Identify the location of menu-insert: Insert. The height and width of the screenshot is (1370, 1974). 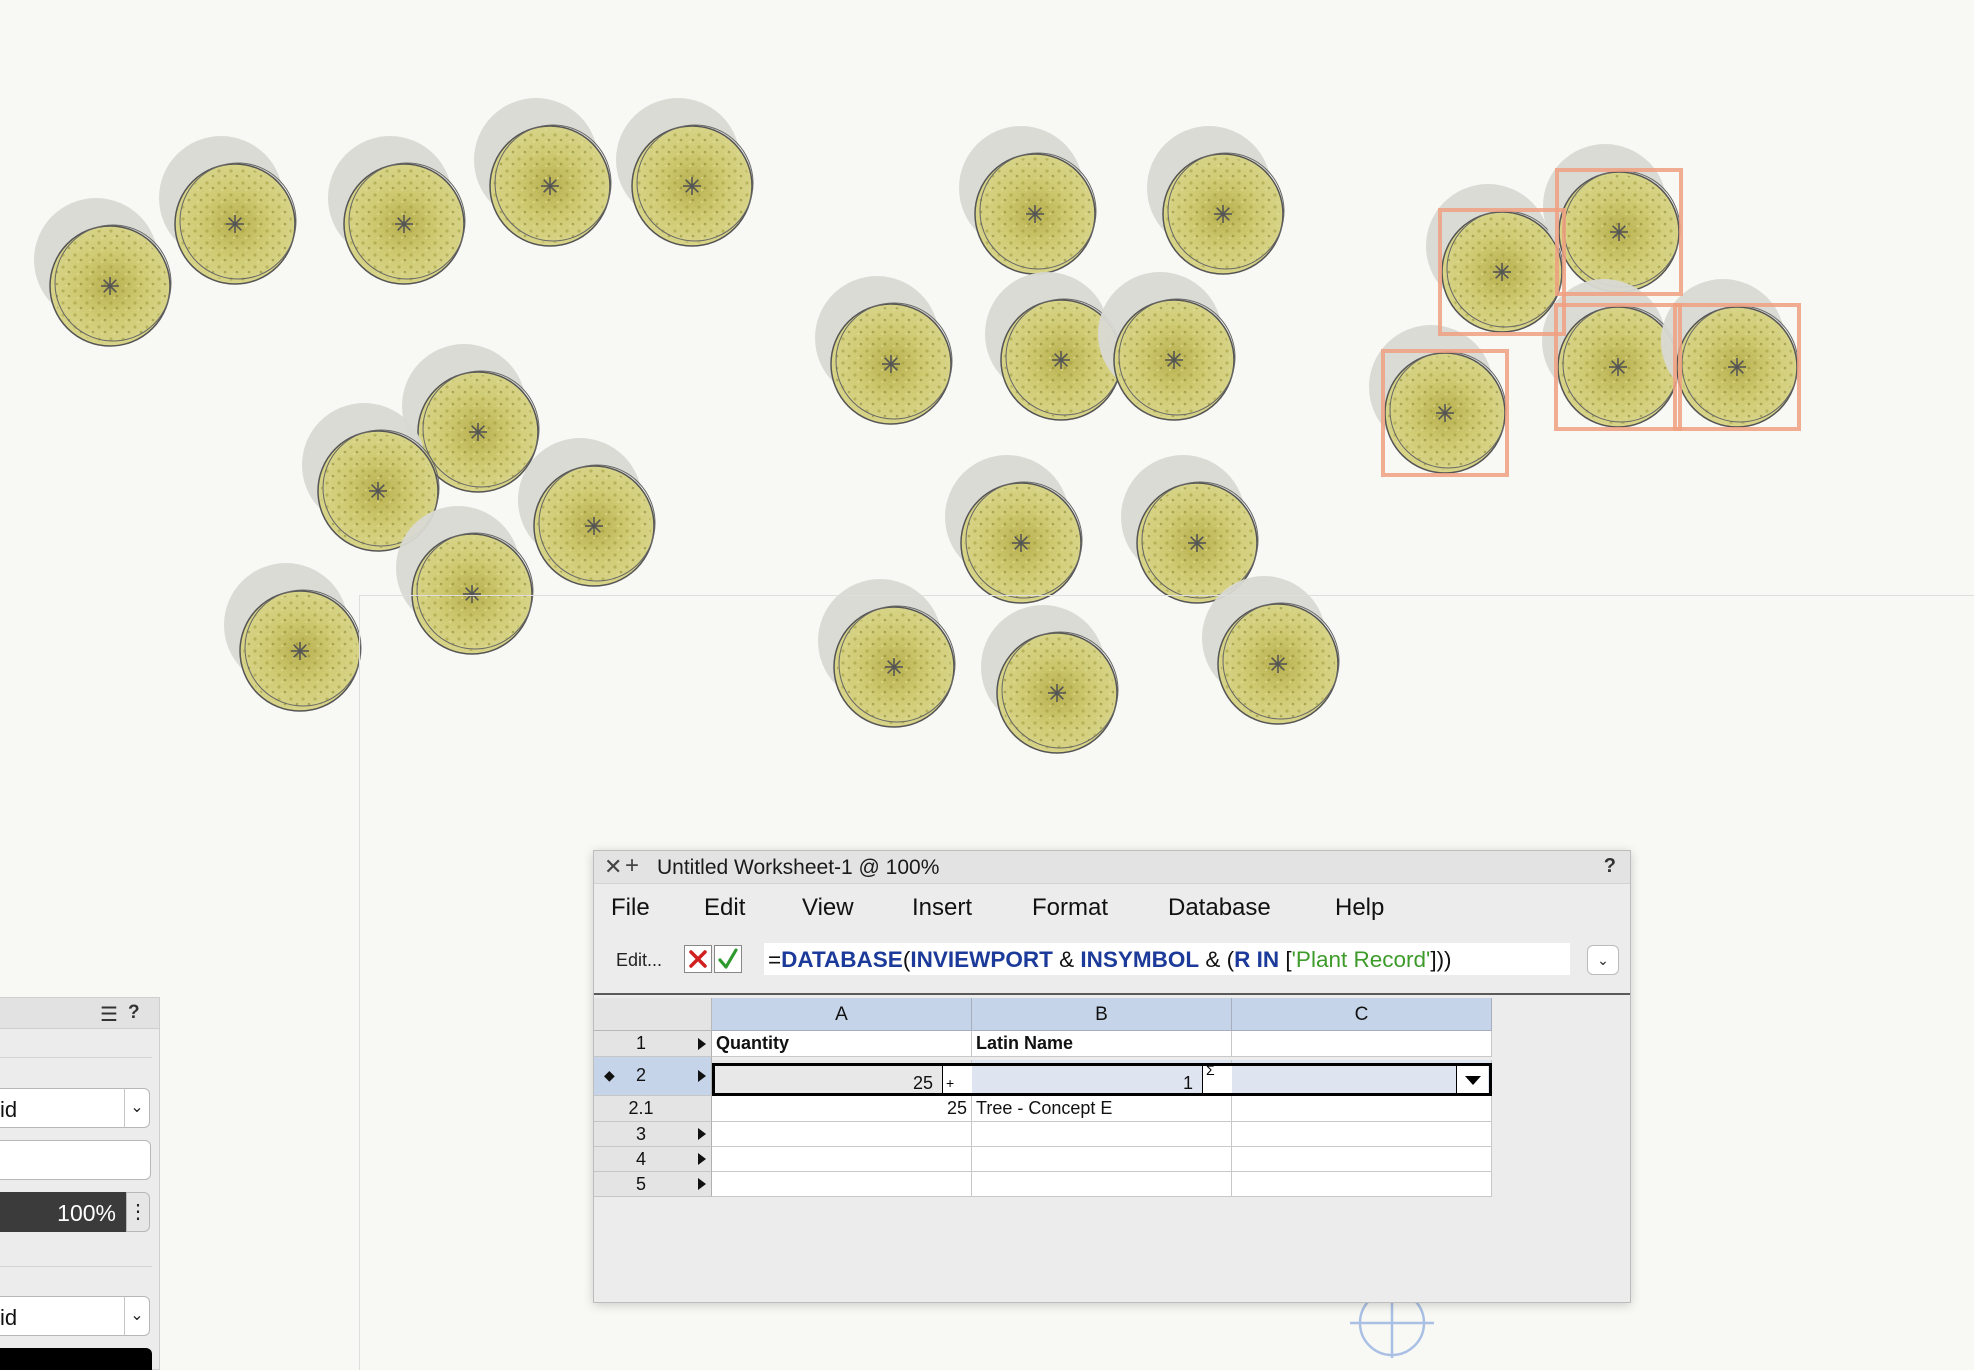
(942, 908).